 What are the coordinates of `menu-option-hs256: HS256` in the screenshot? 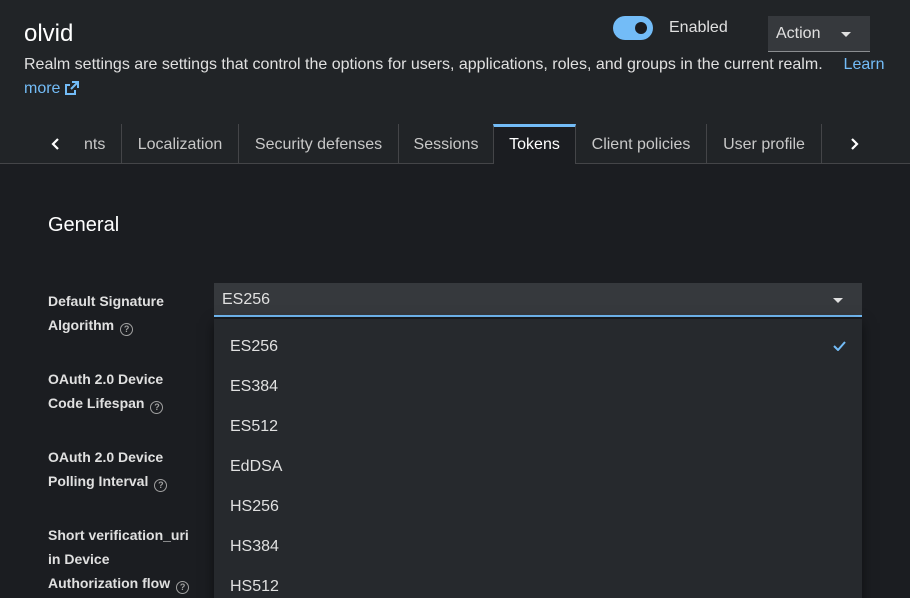 It's located at (254, 507).